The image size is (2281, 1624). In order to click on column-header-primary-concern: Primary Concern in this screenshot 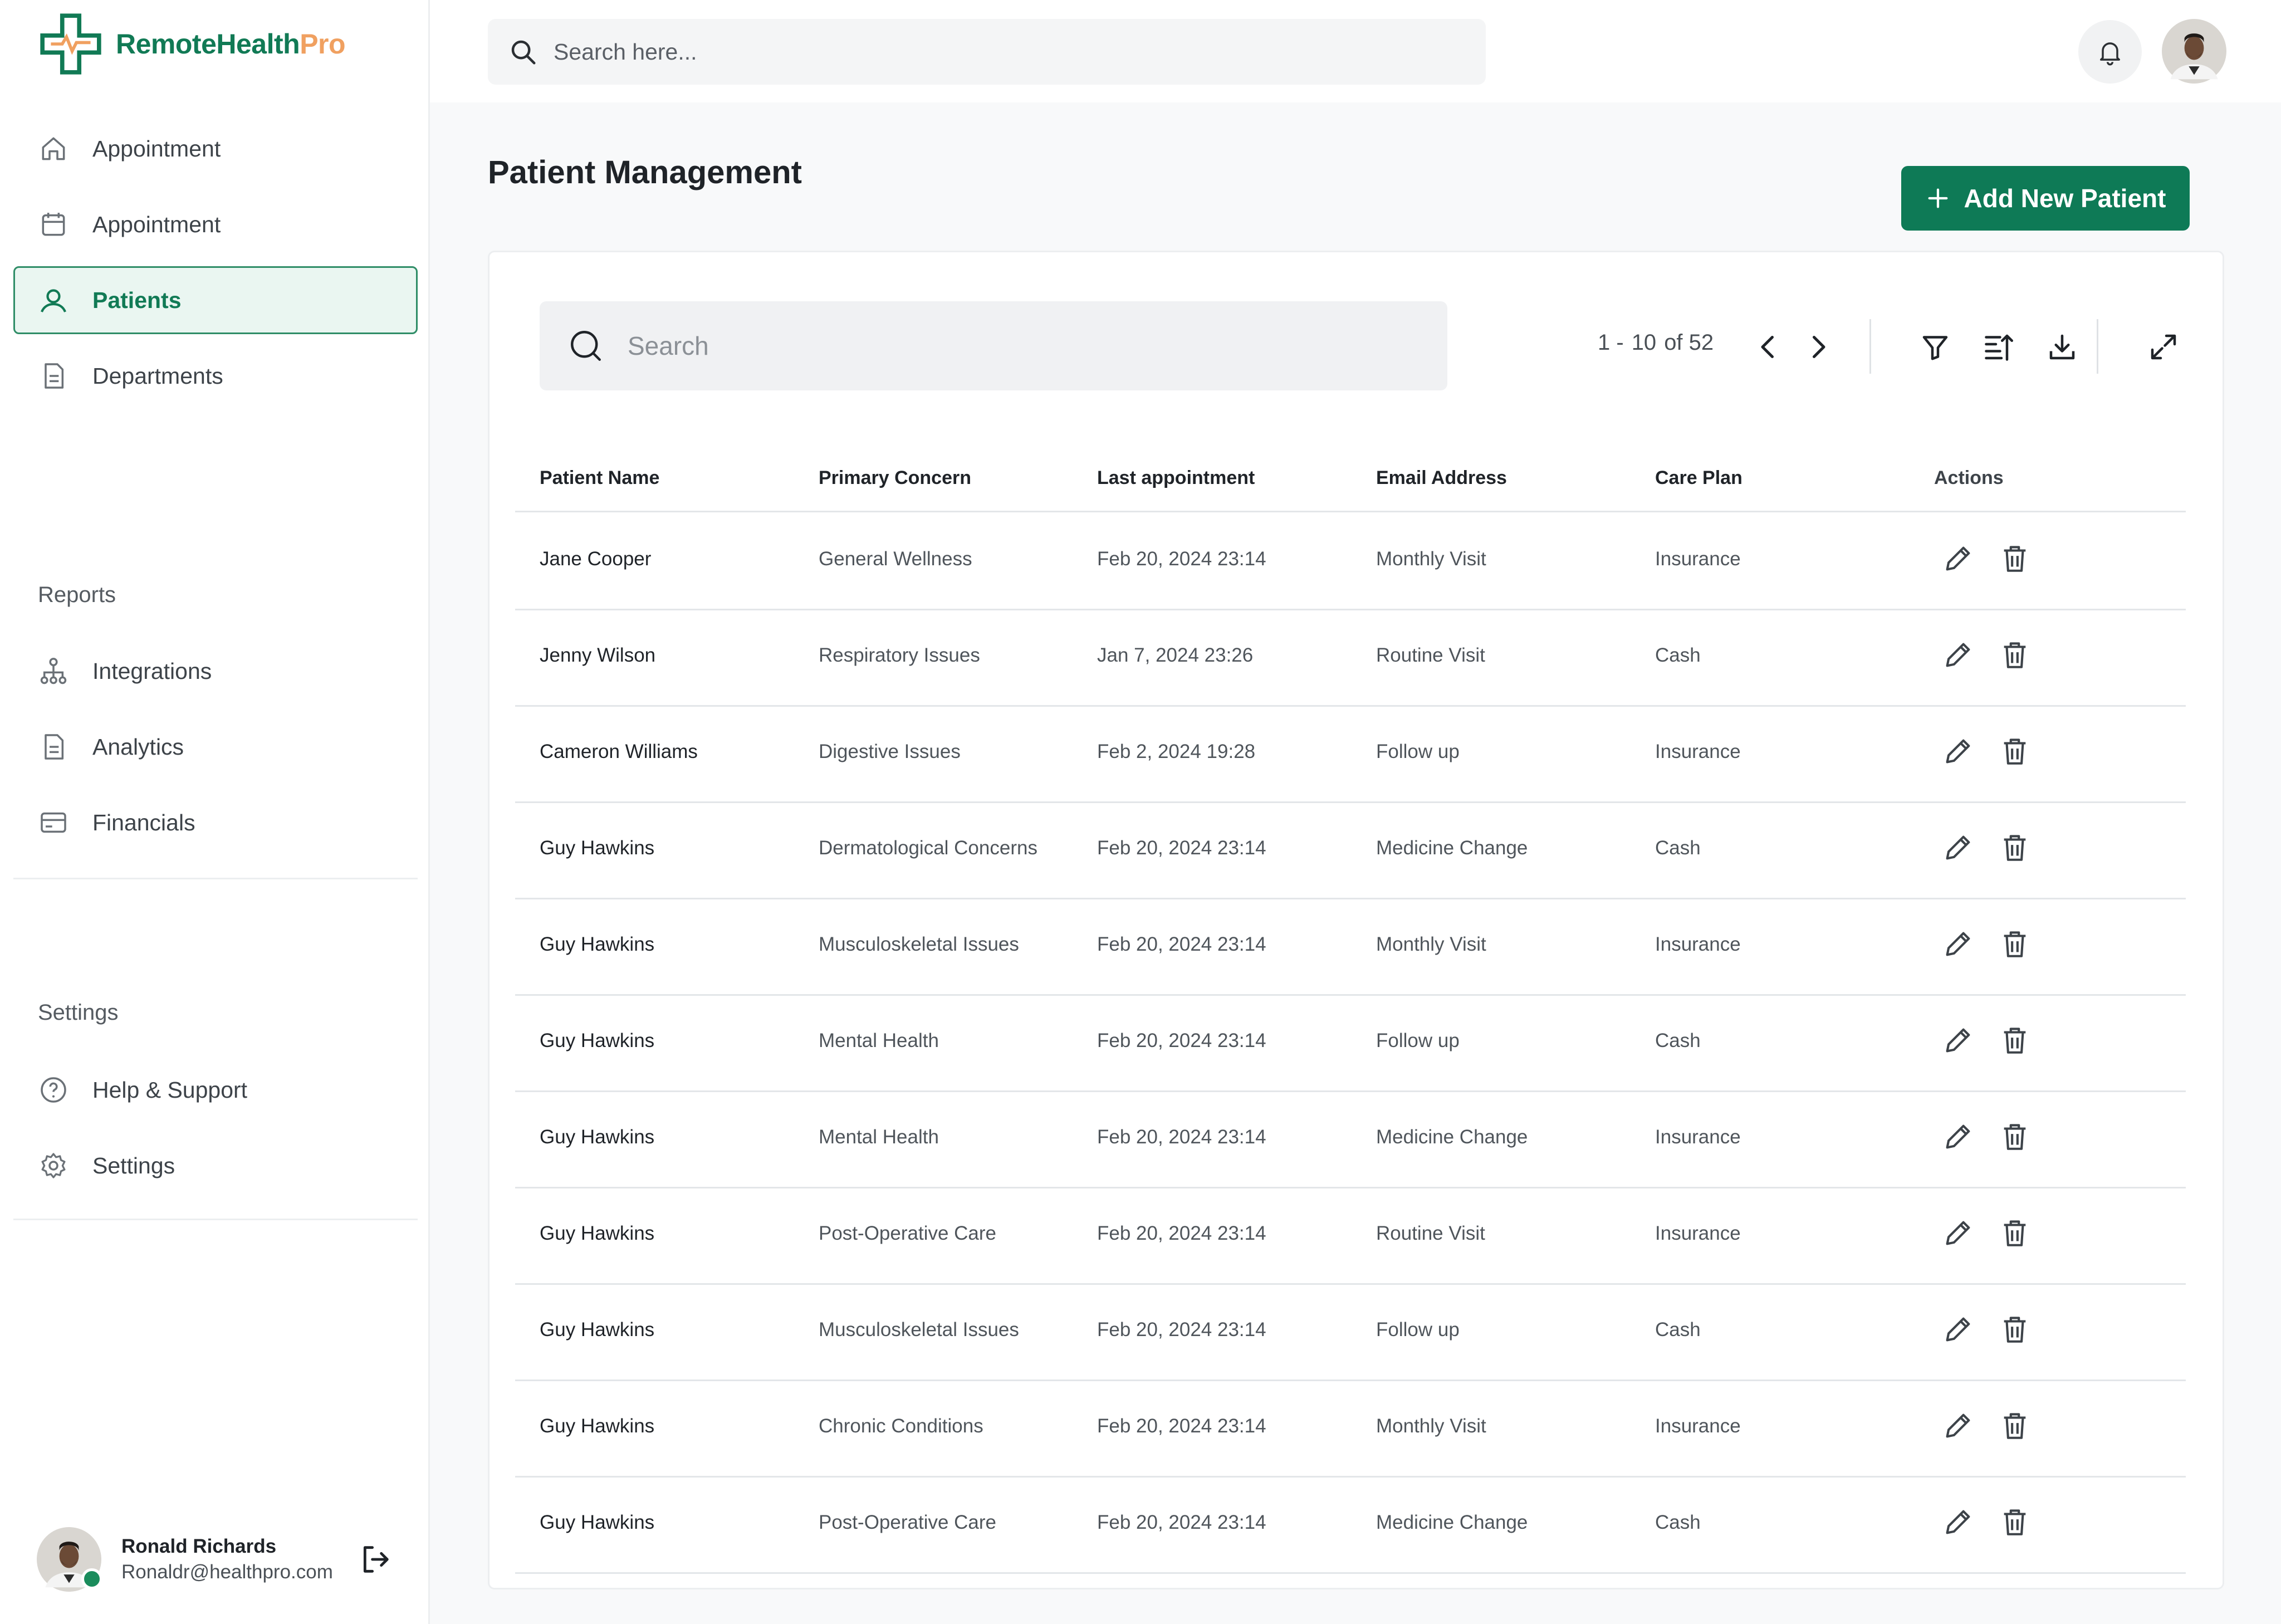, I will do `click(895, 478)`.